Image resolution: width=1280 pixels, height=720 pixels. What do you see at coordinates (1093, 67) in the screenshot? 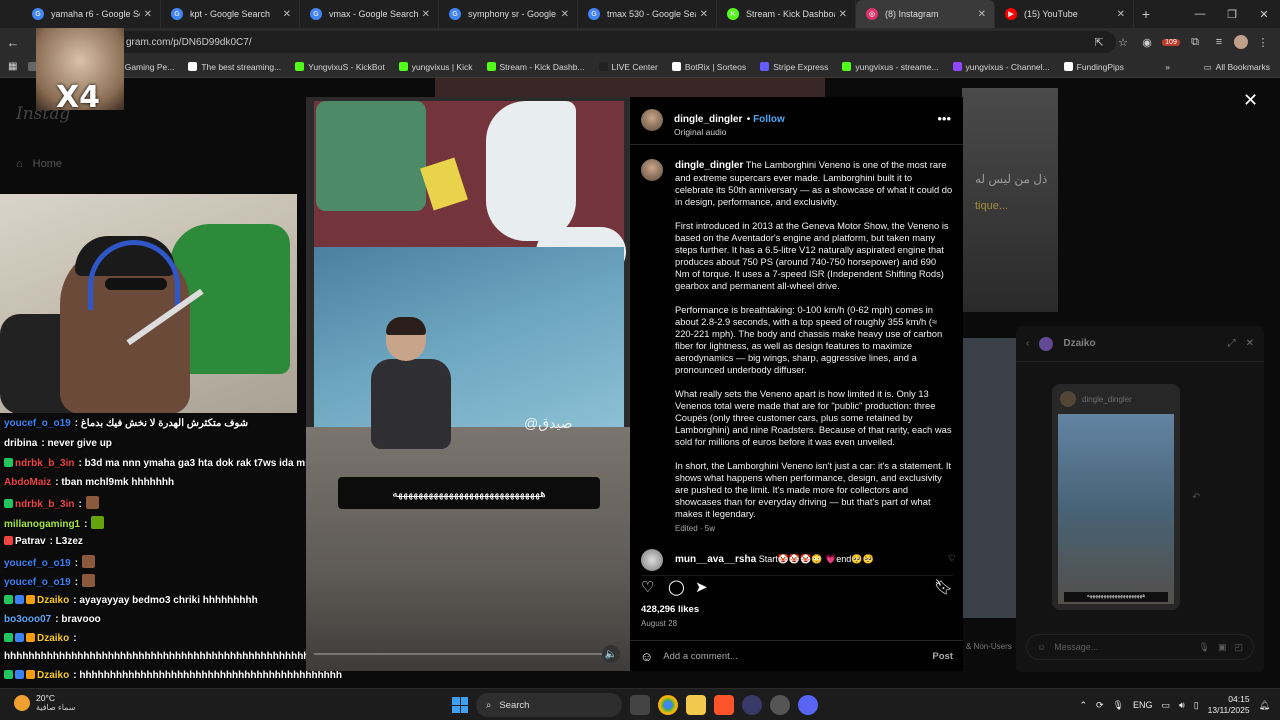
I see `bookmark-item: FundingPips` at bounding box center [1093, 67].